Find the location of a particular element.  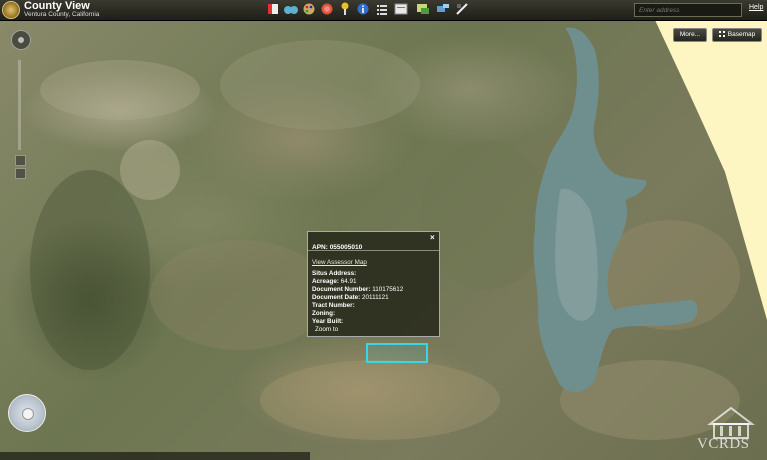

print-icon is located at coordinates (401, 9).